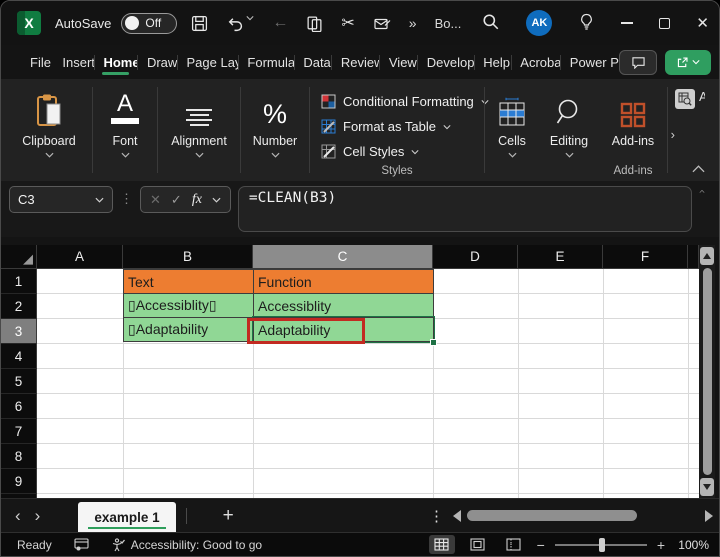 The image size is (720, 557). What do you see at coordinates (19, 381) in the screenshot?
I see `row-header-5: 5` at bounding box center [19, 381].